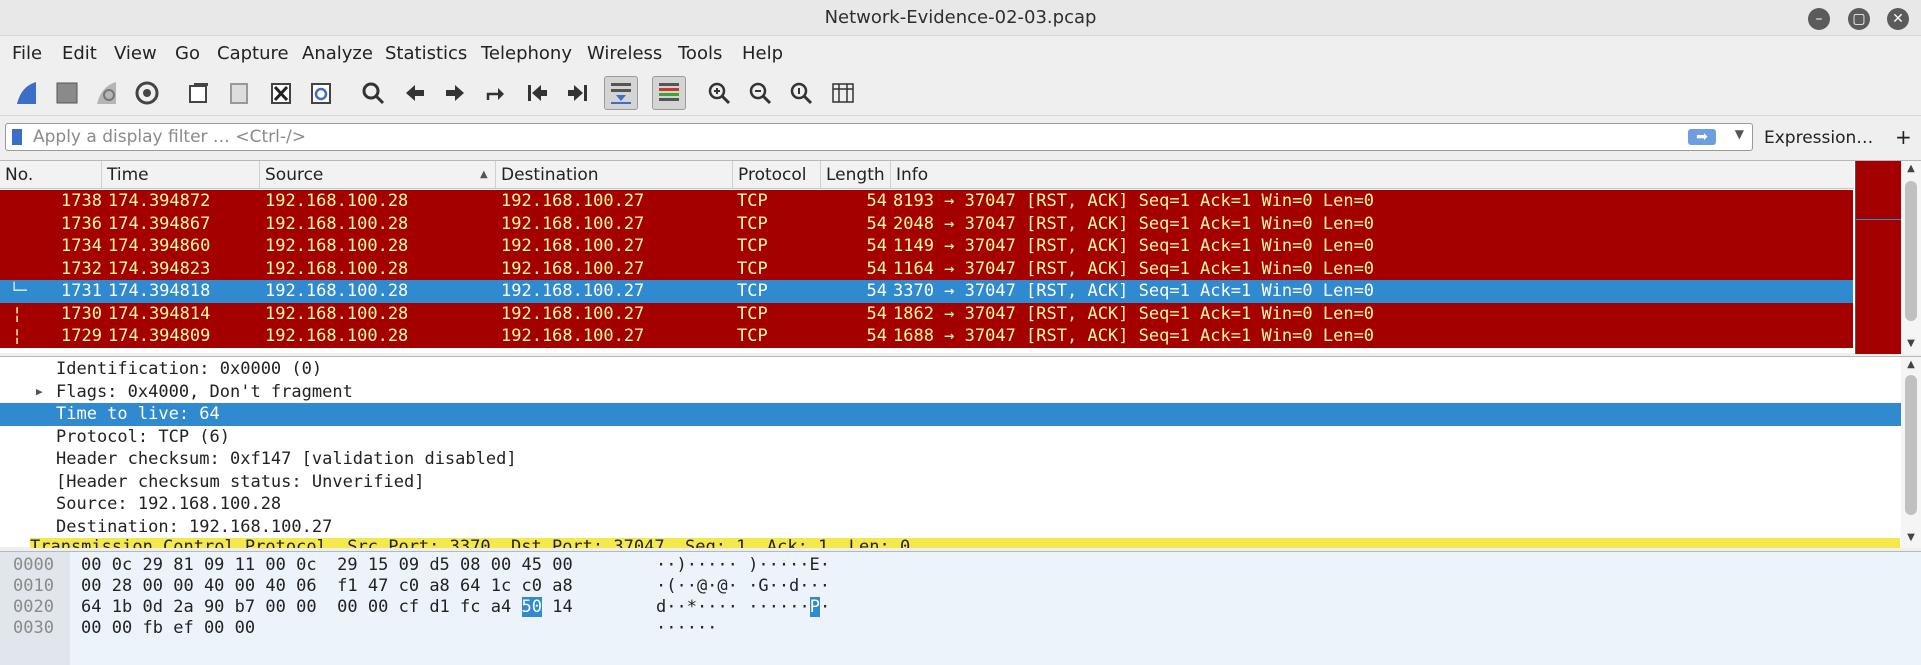 Image resolution: width=1921 pixels, height=665 pixels. Describe the element at coordinates (152, 607) in the screenshot. I see `hex-byte: 0d` at that location.